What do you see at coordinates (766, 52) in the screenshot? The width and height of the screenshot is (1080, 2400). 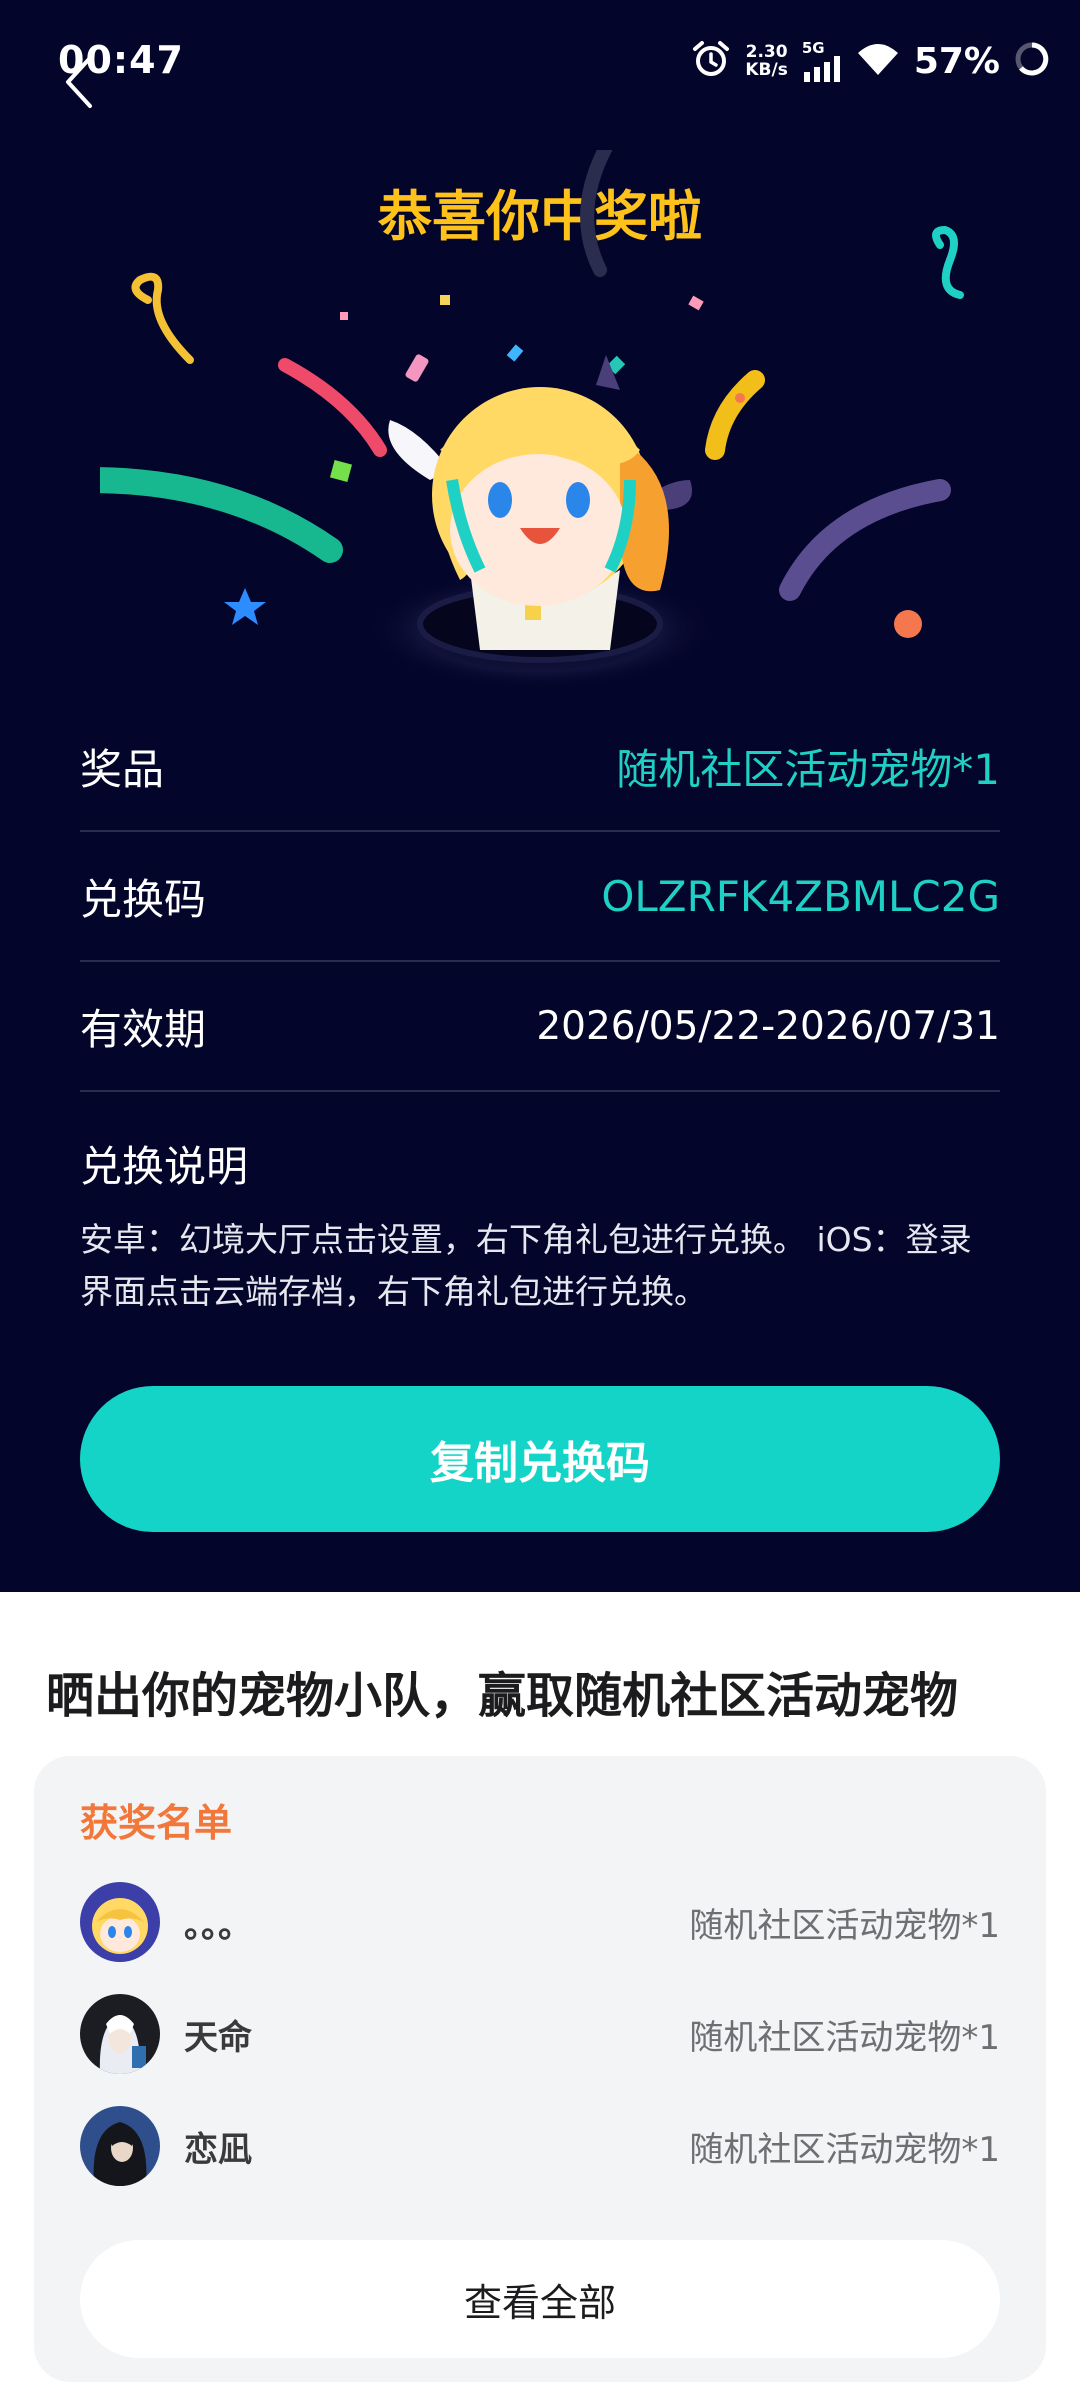 I see `network-speed-value: 2.30` at bounding box center [766, 52].